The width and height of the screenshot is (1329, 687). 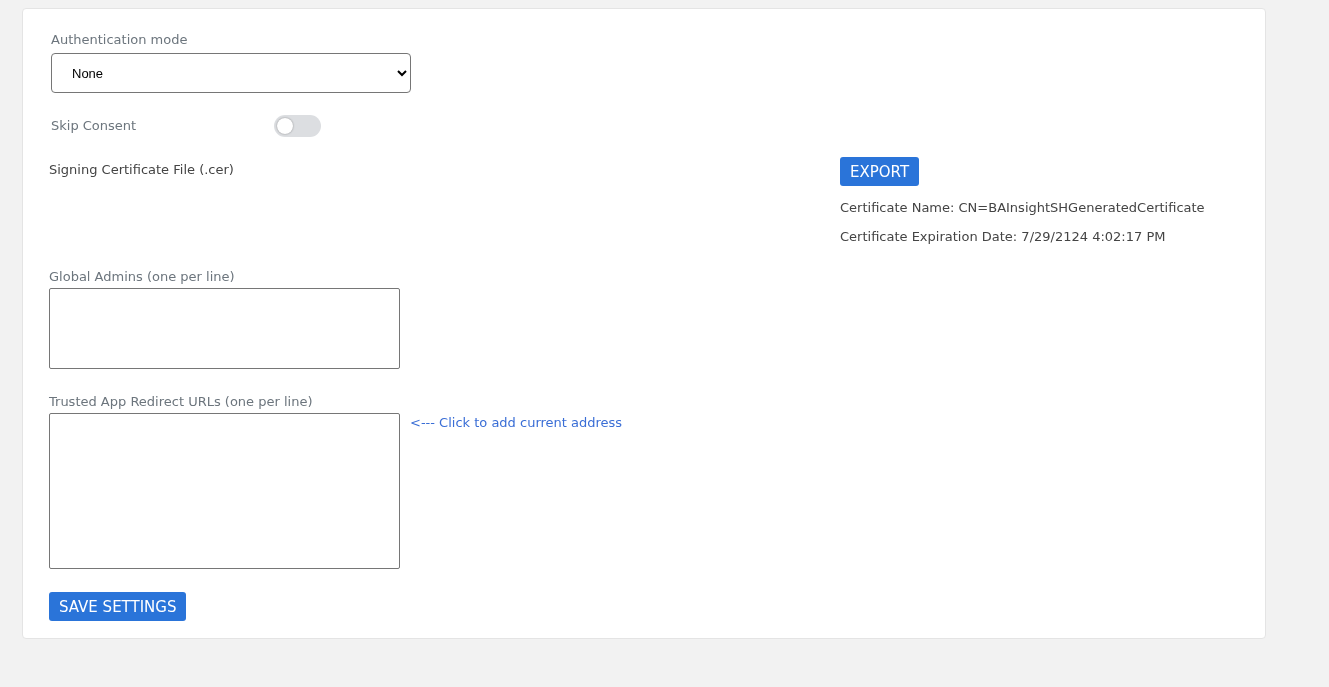 What do you see at coordinates (118, 606) in the screenshot?
I see `save-settings-button: SAVE SETTINGS` at bounding box center [118, 606].